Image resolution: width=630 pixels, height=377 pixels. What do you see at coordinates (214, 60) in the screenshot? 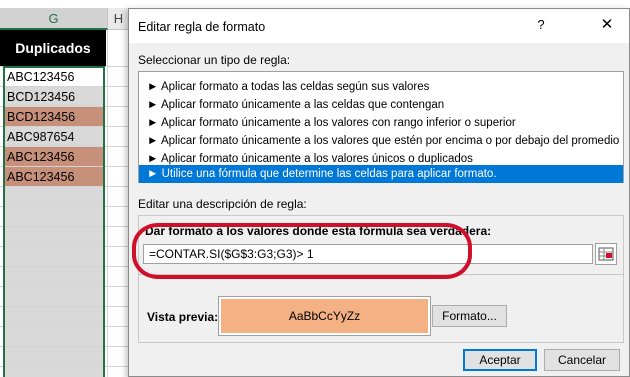
I see `select-rule-type-label: Seleccionar un tipo de regla:` at bounding box center [214, 60].